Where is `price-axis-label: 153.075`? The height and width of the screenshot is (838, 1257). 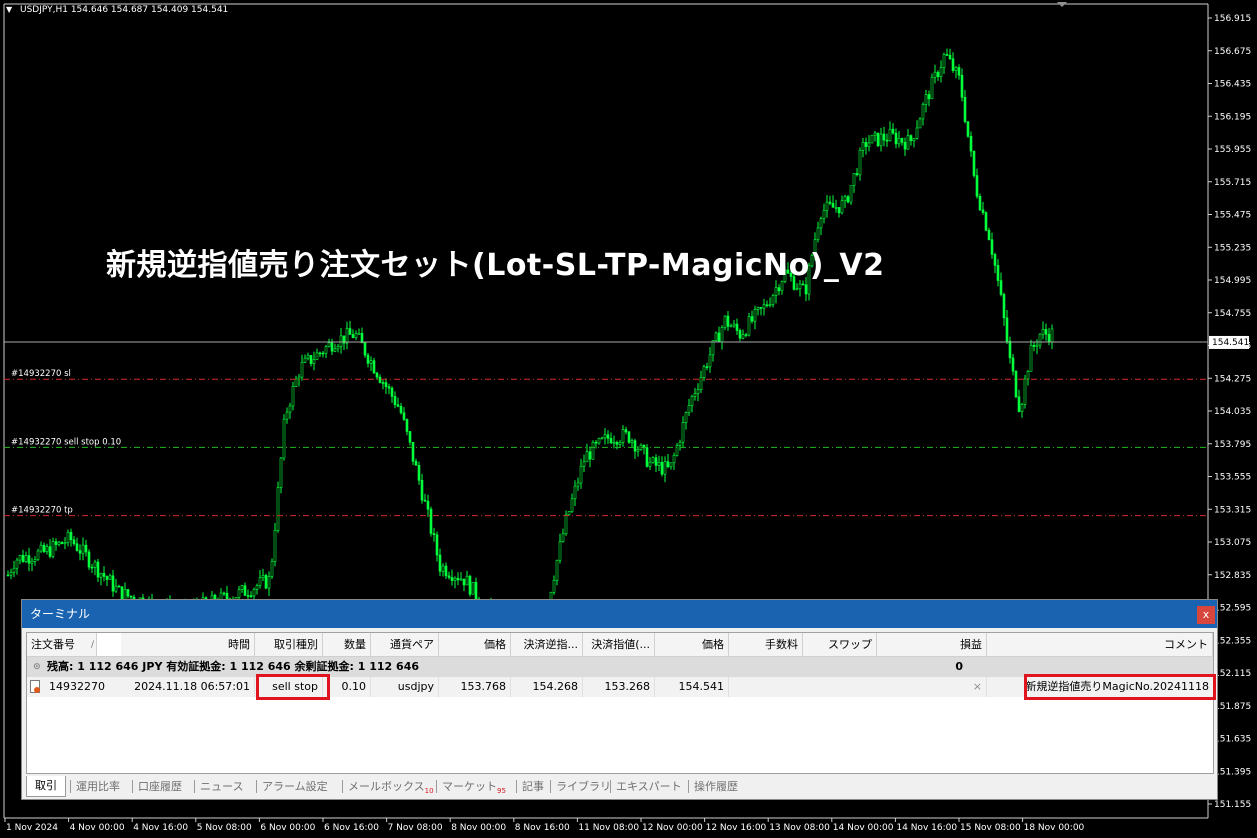 price-axis-label: 153.075 is located at coordinates (1232, 543).